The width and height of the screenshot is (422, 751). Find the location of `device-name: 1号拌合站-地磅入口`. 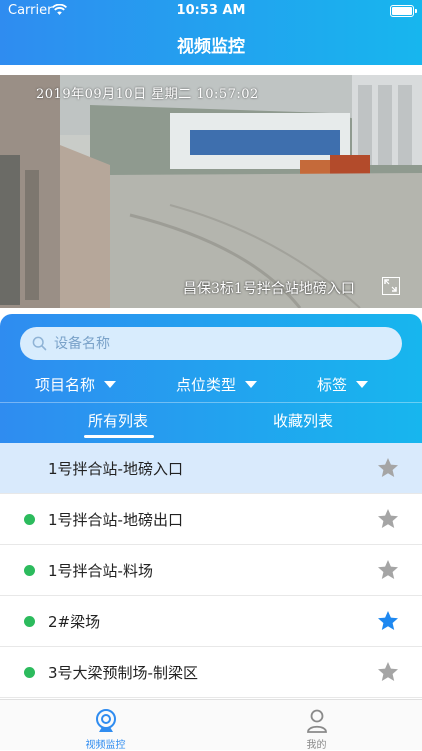

device-name: 1号拌合站-地磅入口 is located at coordinates (115, 469).